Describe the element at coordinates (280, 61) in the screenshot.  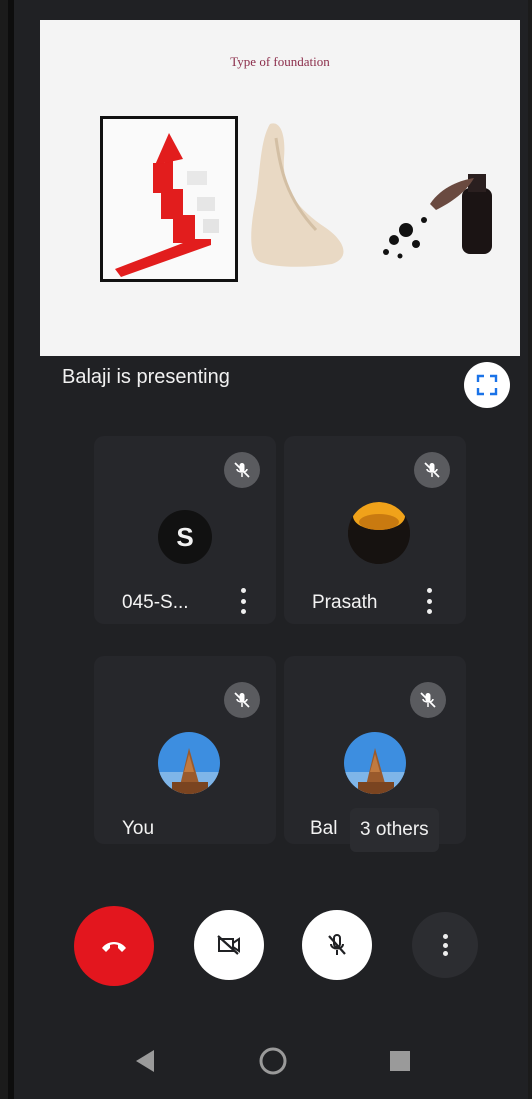
I see `slide-title: Type of foundation` at that location.